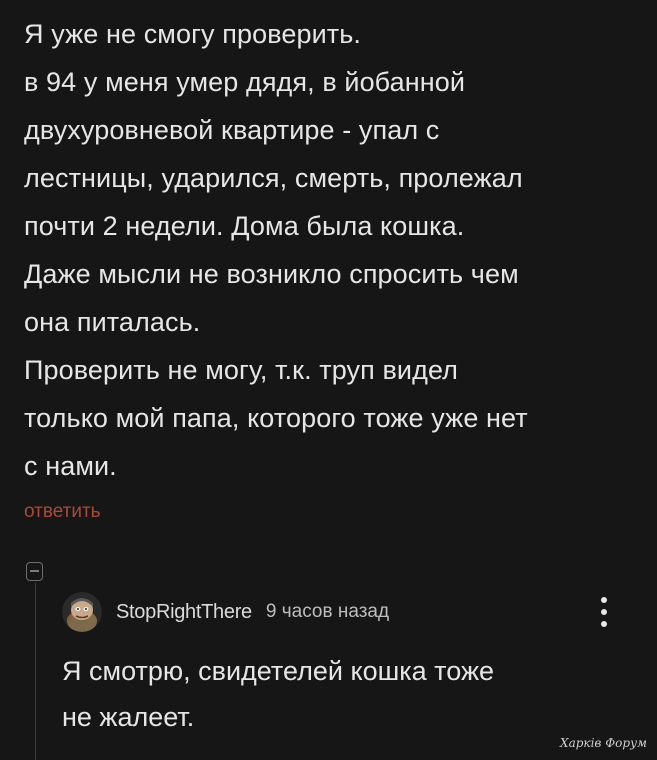  What do you see at coordinates (245, 82) in the screenshot?
I see `comment-line: в 94 у меня умер дядя, в йобанной` at bounding box center [245, 82].